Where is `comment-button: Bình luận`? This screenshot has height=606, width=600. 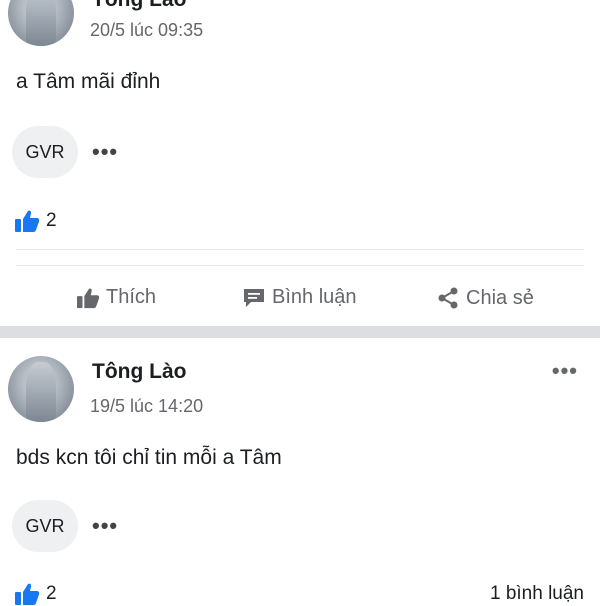
comment-button: Bình luận is located at coordinates (299, 297).